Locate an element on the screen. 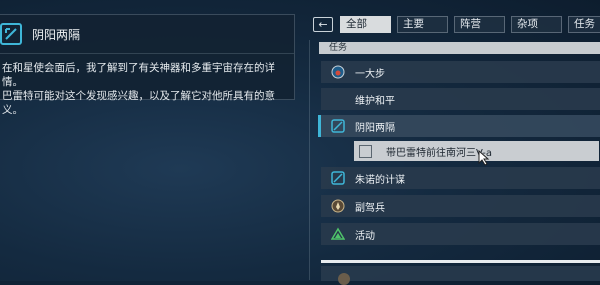 The height and width of the screenshot is (285, 600). quest-row-selected: 阴阳两隔 is located at coordinates (460, 126).